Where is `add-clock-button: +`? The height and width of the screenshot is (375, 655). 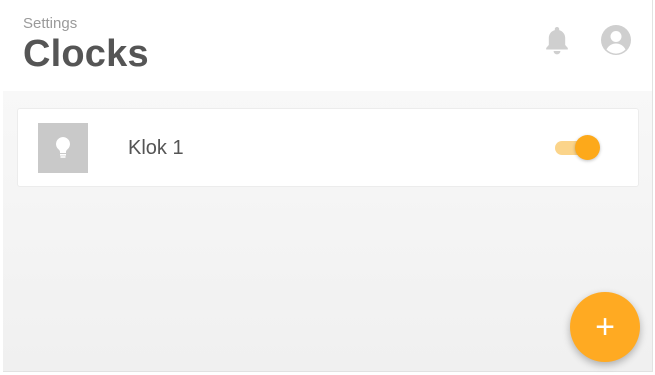
add-clock-button: + is located at coordinates (605, 327).